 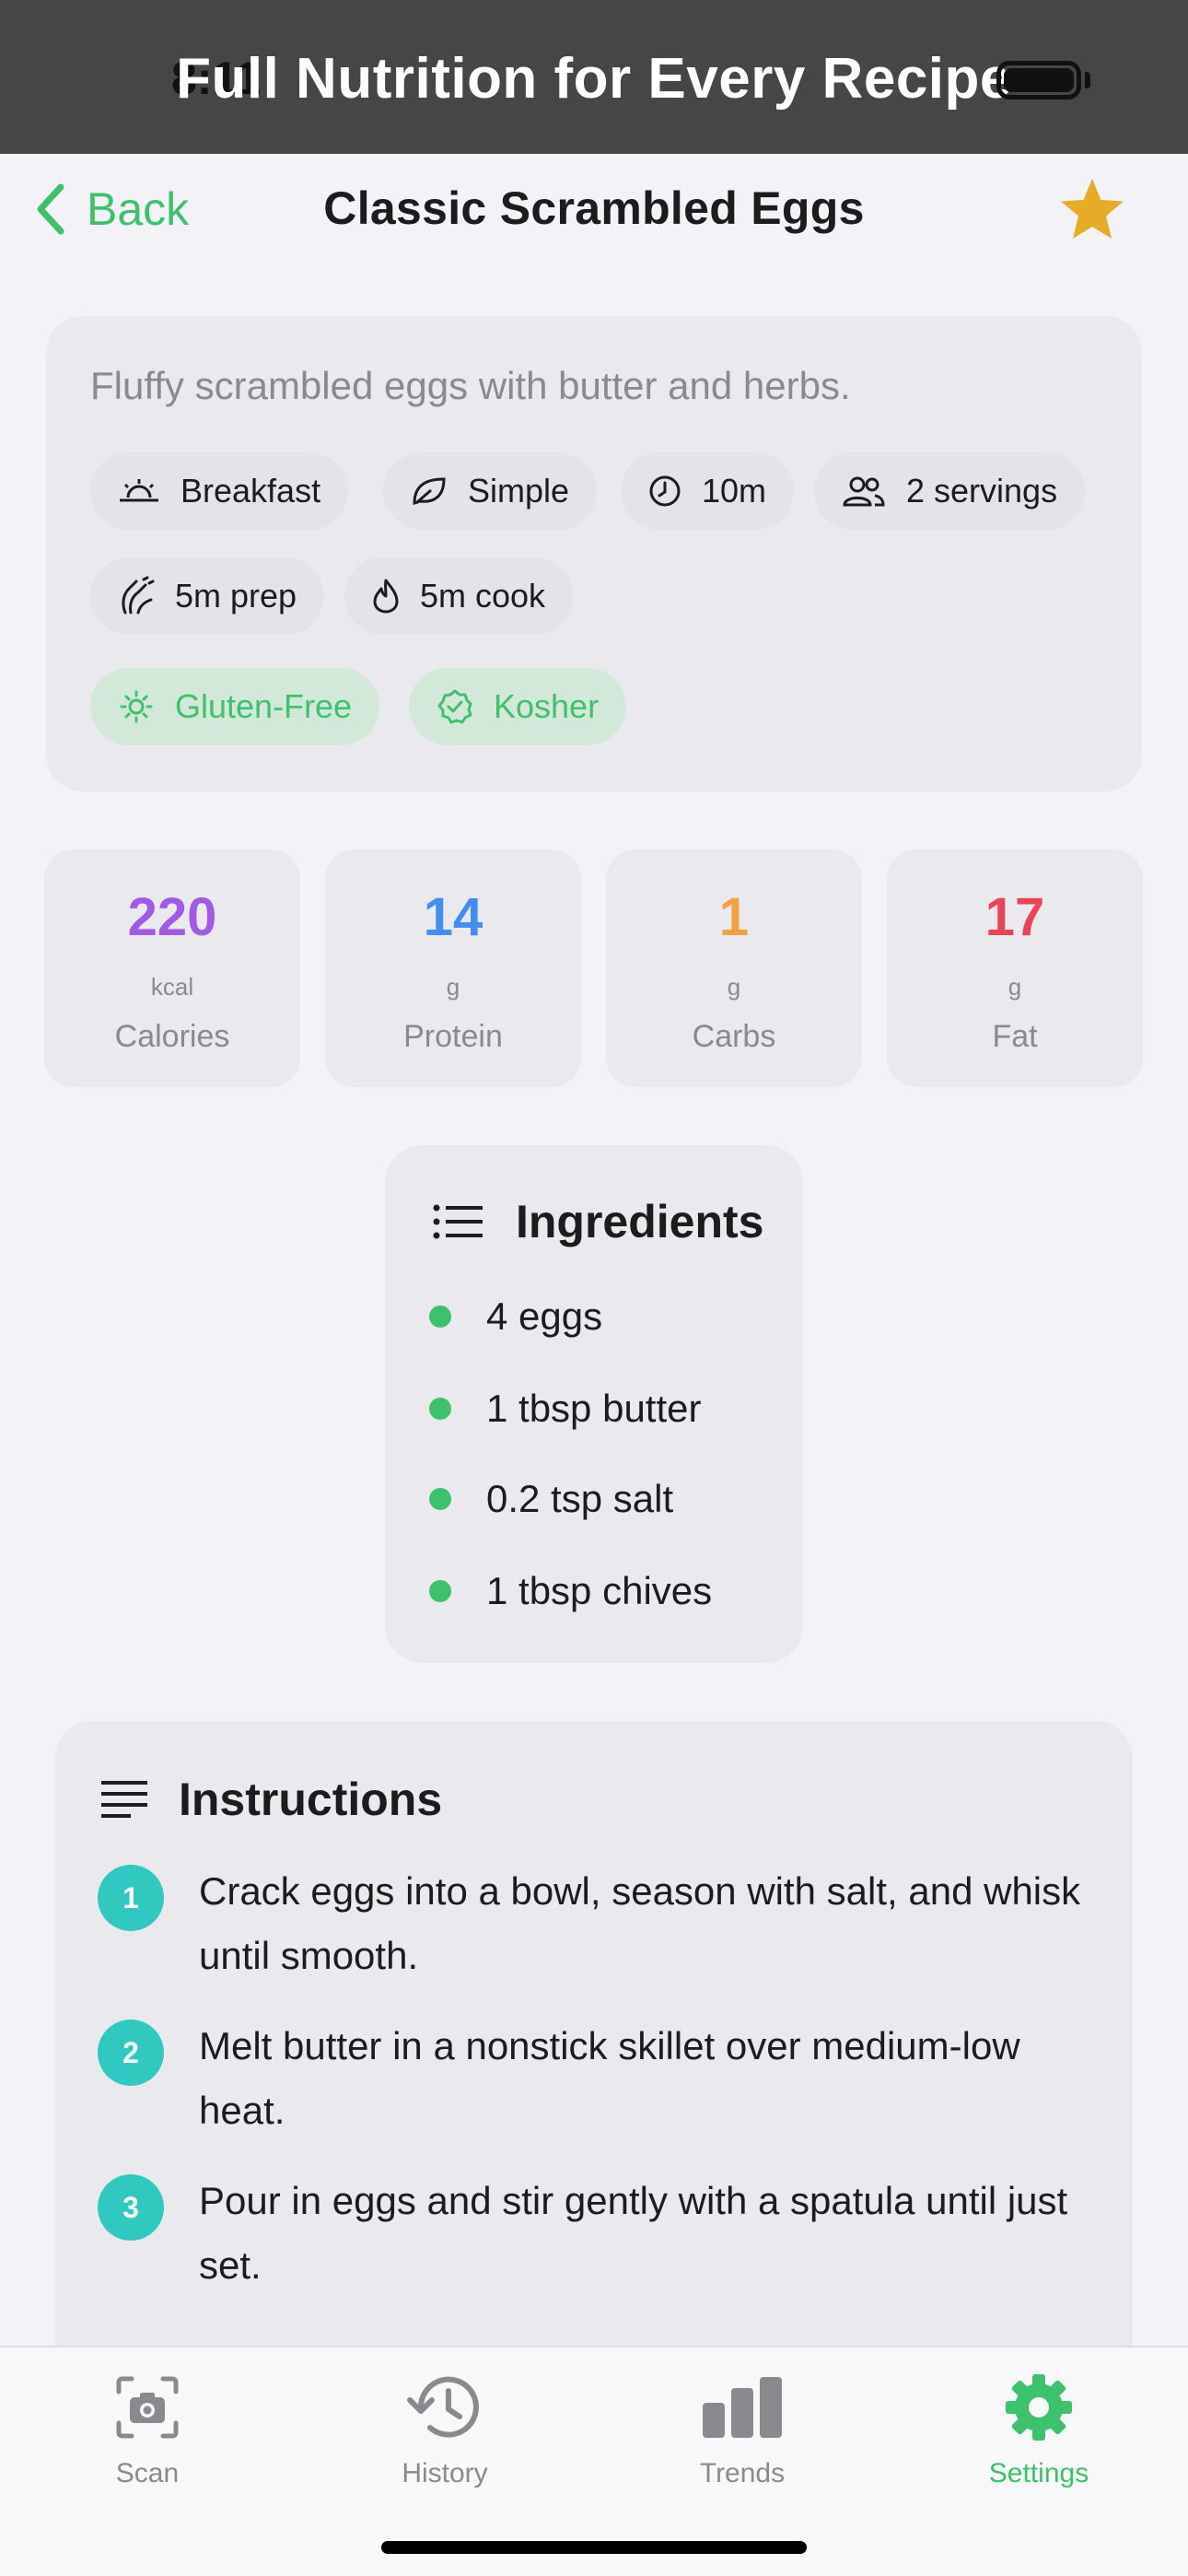 I want to click on gear-icon, so click(x=1039, y=2407).